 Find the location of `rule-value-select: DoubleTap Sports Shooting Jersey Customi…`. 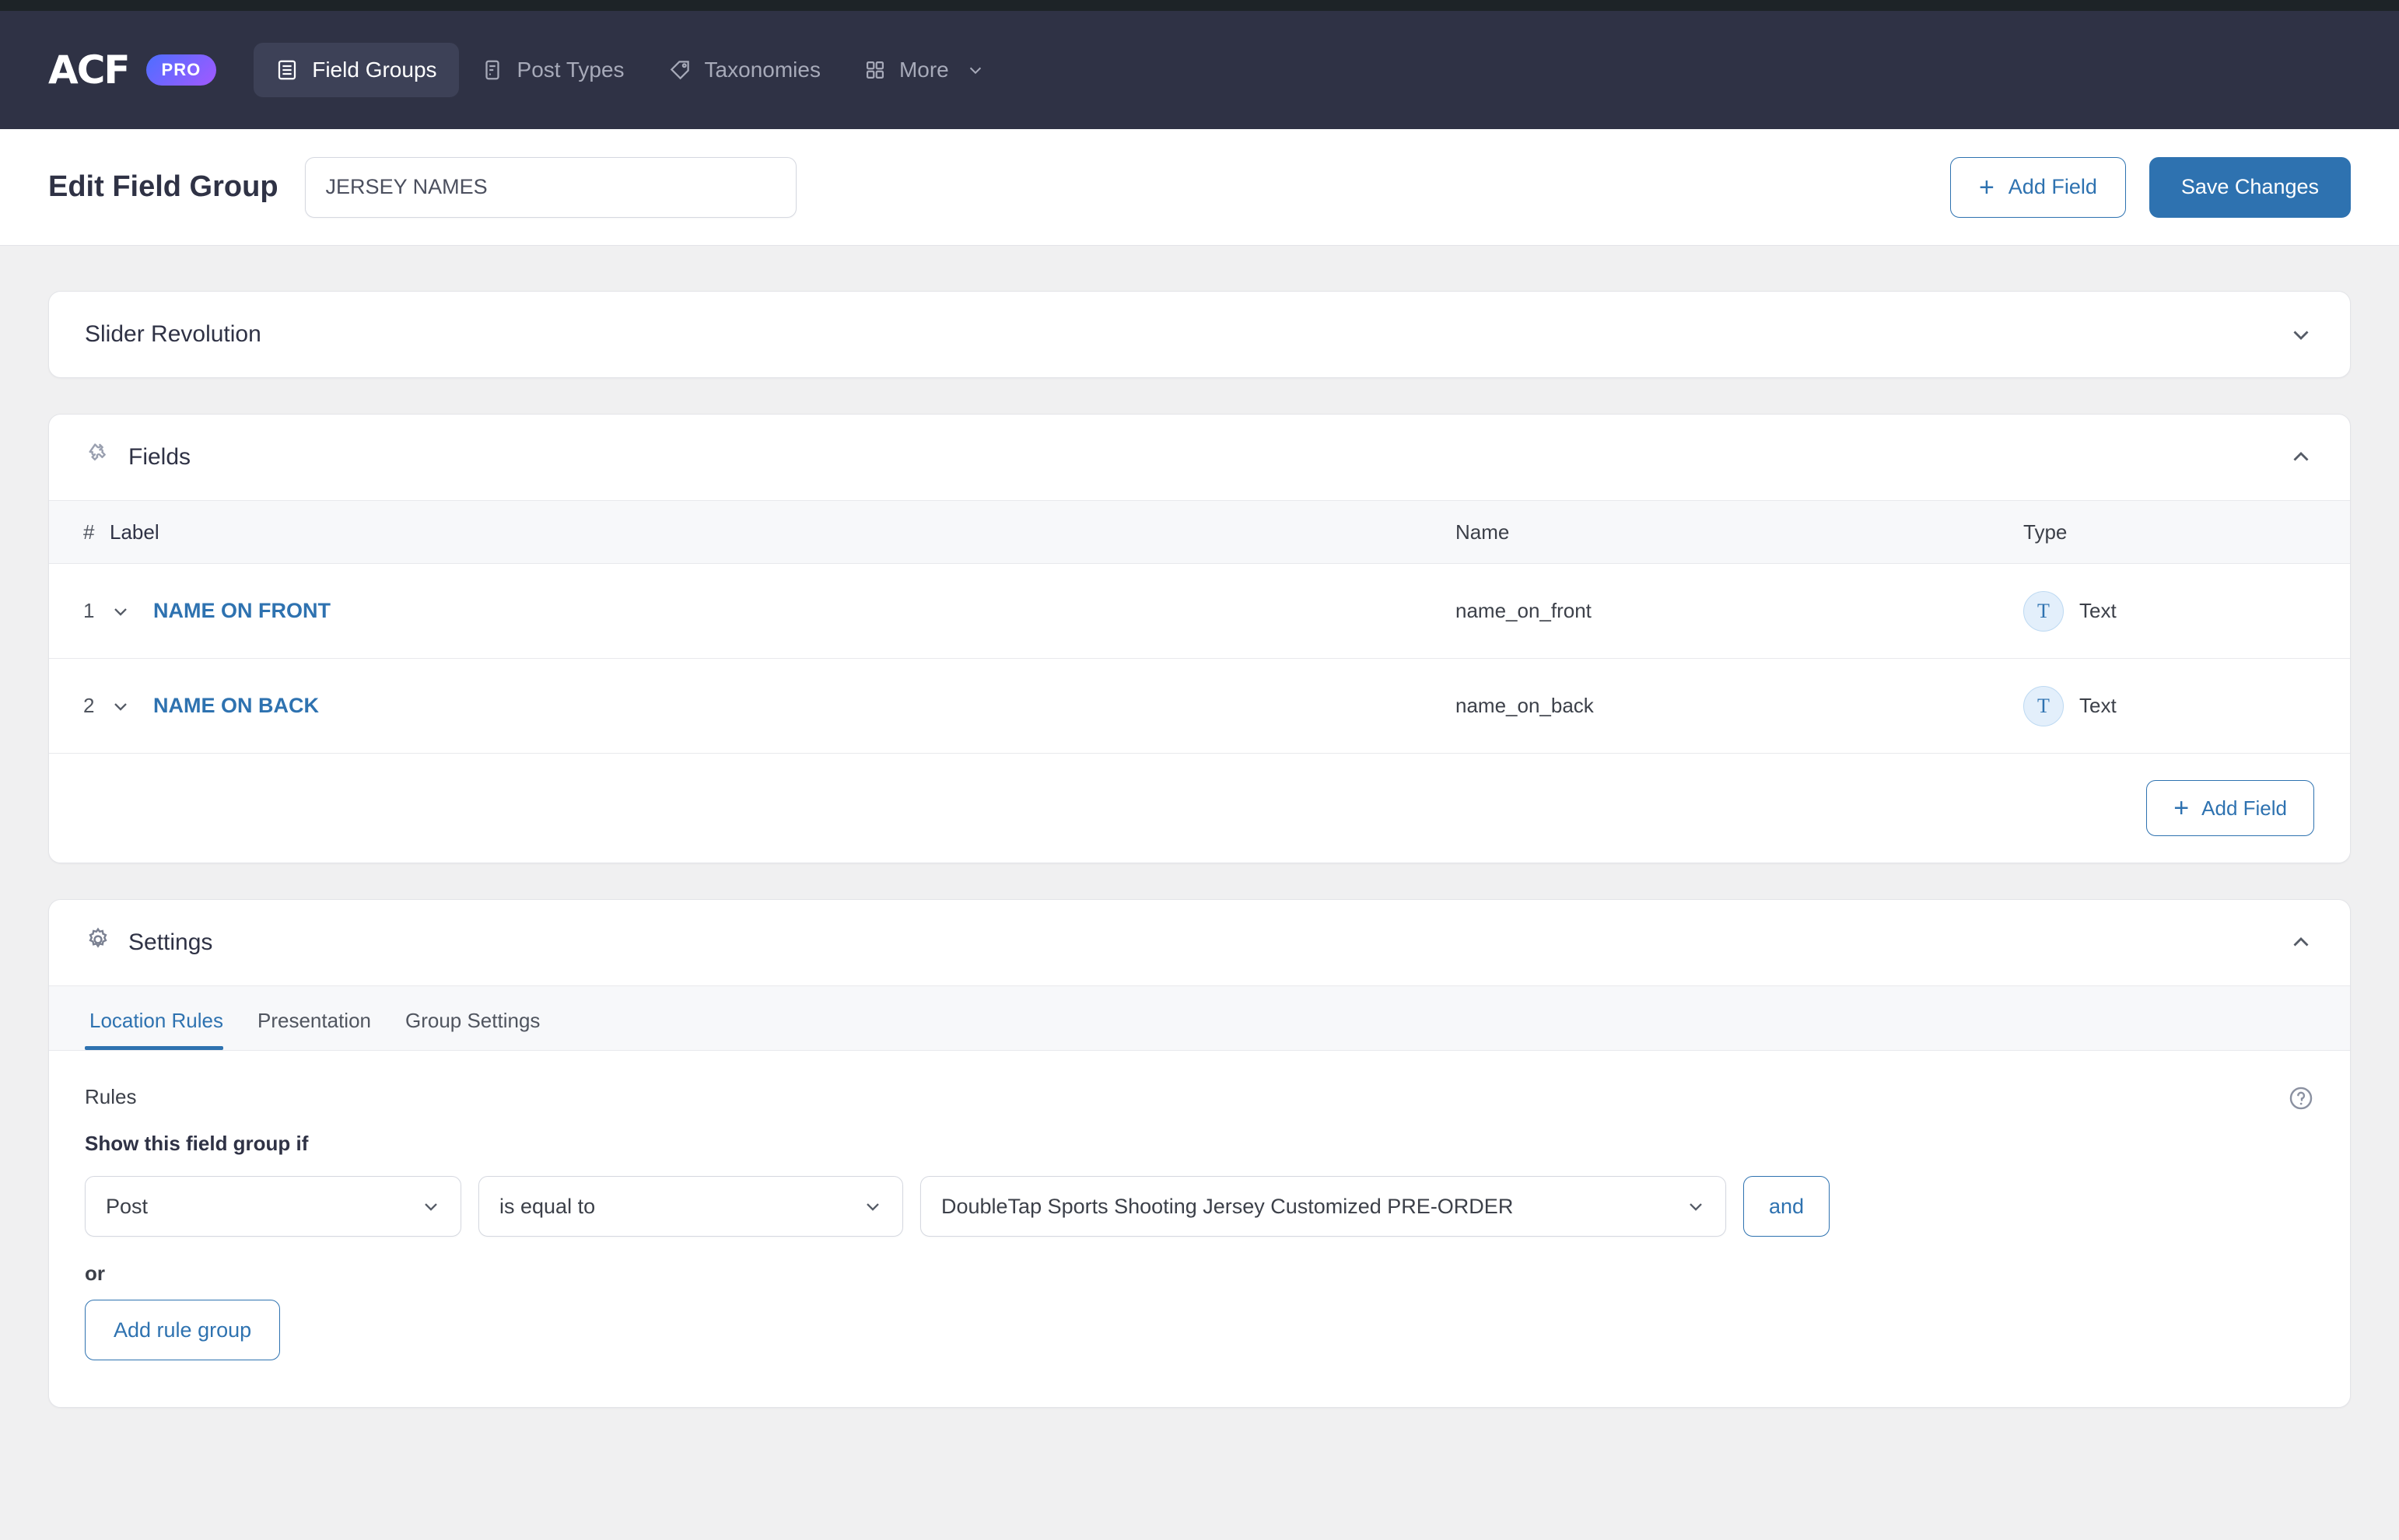

rule-value-select: DoubleTap Sports Shooting Jersey Customi… is located at coordinates (1323, 1206).